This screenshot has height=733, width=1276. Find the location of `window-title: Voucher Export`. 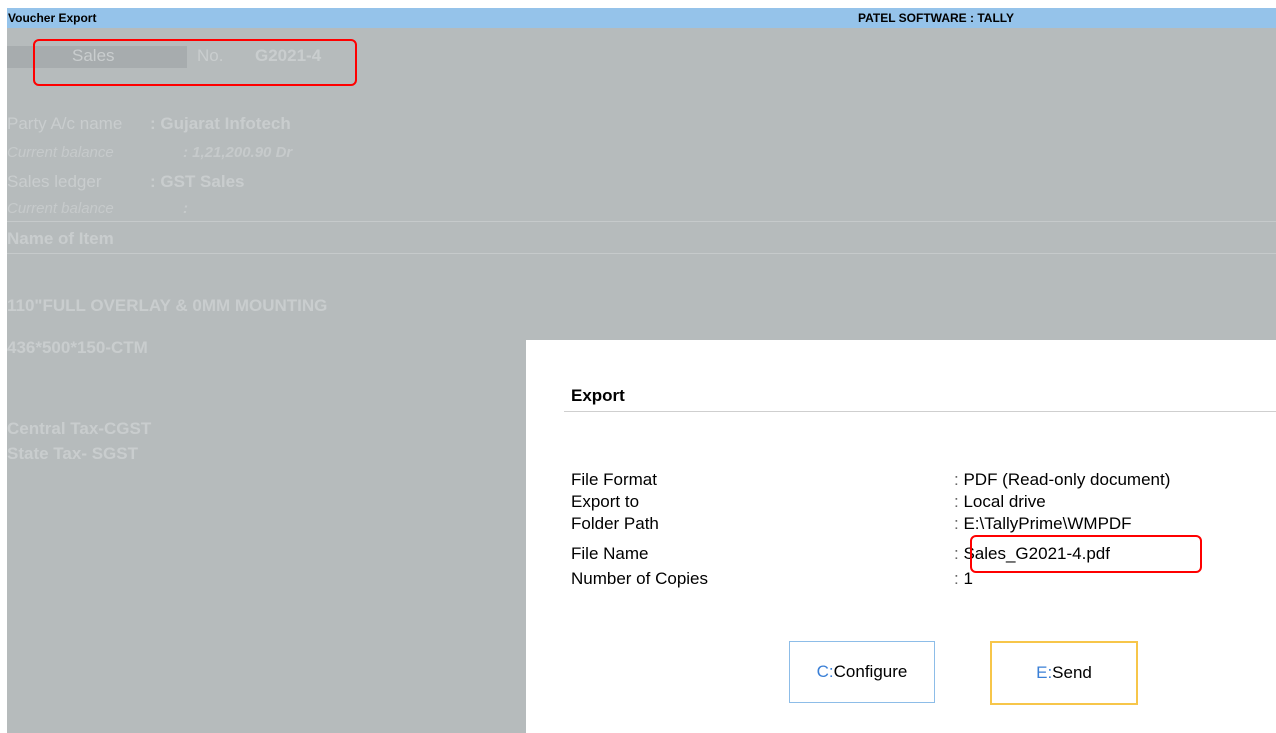

window-title: Voucher Export is located at coordinates (52, 18).